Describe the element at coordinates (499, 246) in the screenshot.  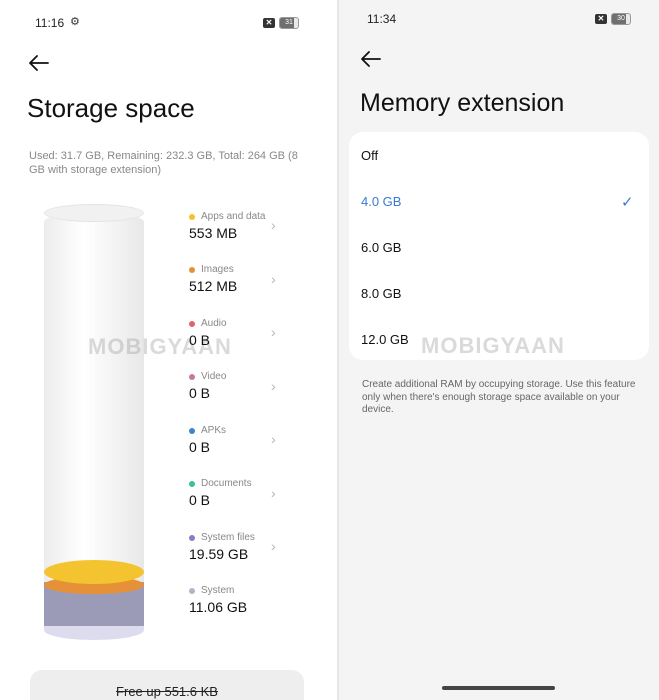
I see `memory-options-card: Off 4.0 GB 6.0 GB 8.0 GB 12.0 GB` at that location.